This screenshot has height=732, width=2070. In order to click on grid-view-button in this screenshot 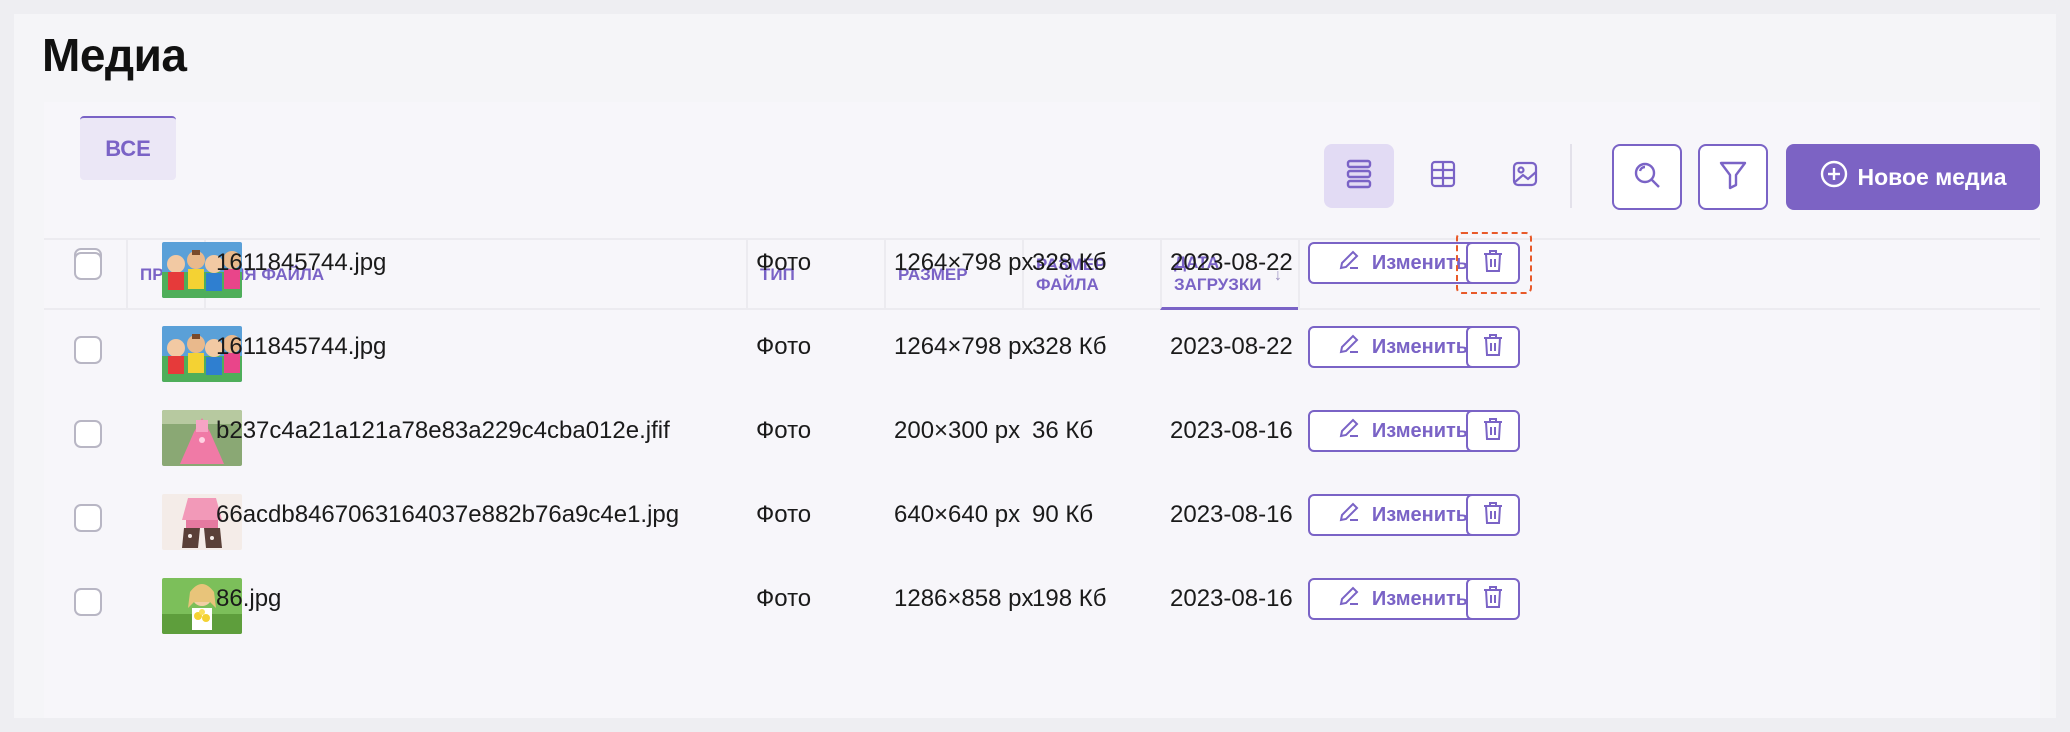, I will do `click(1443, 176)`.